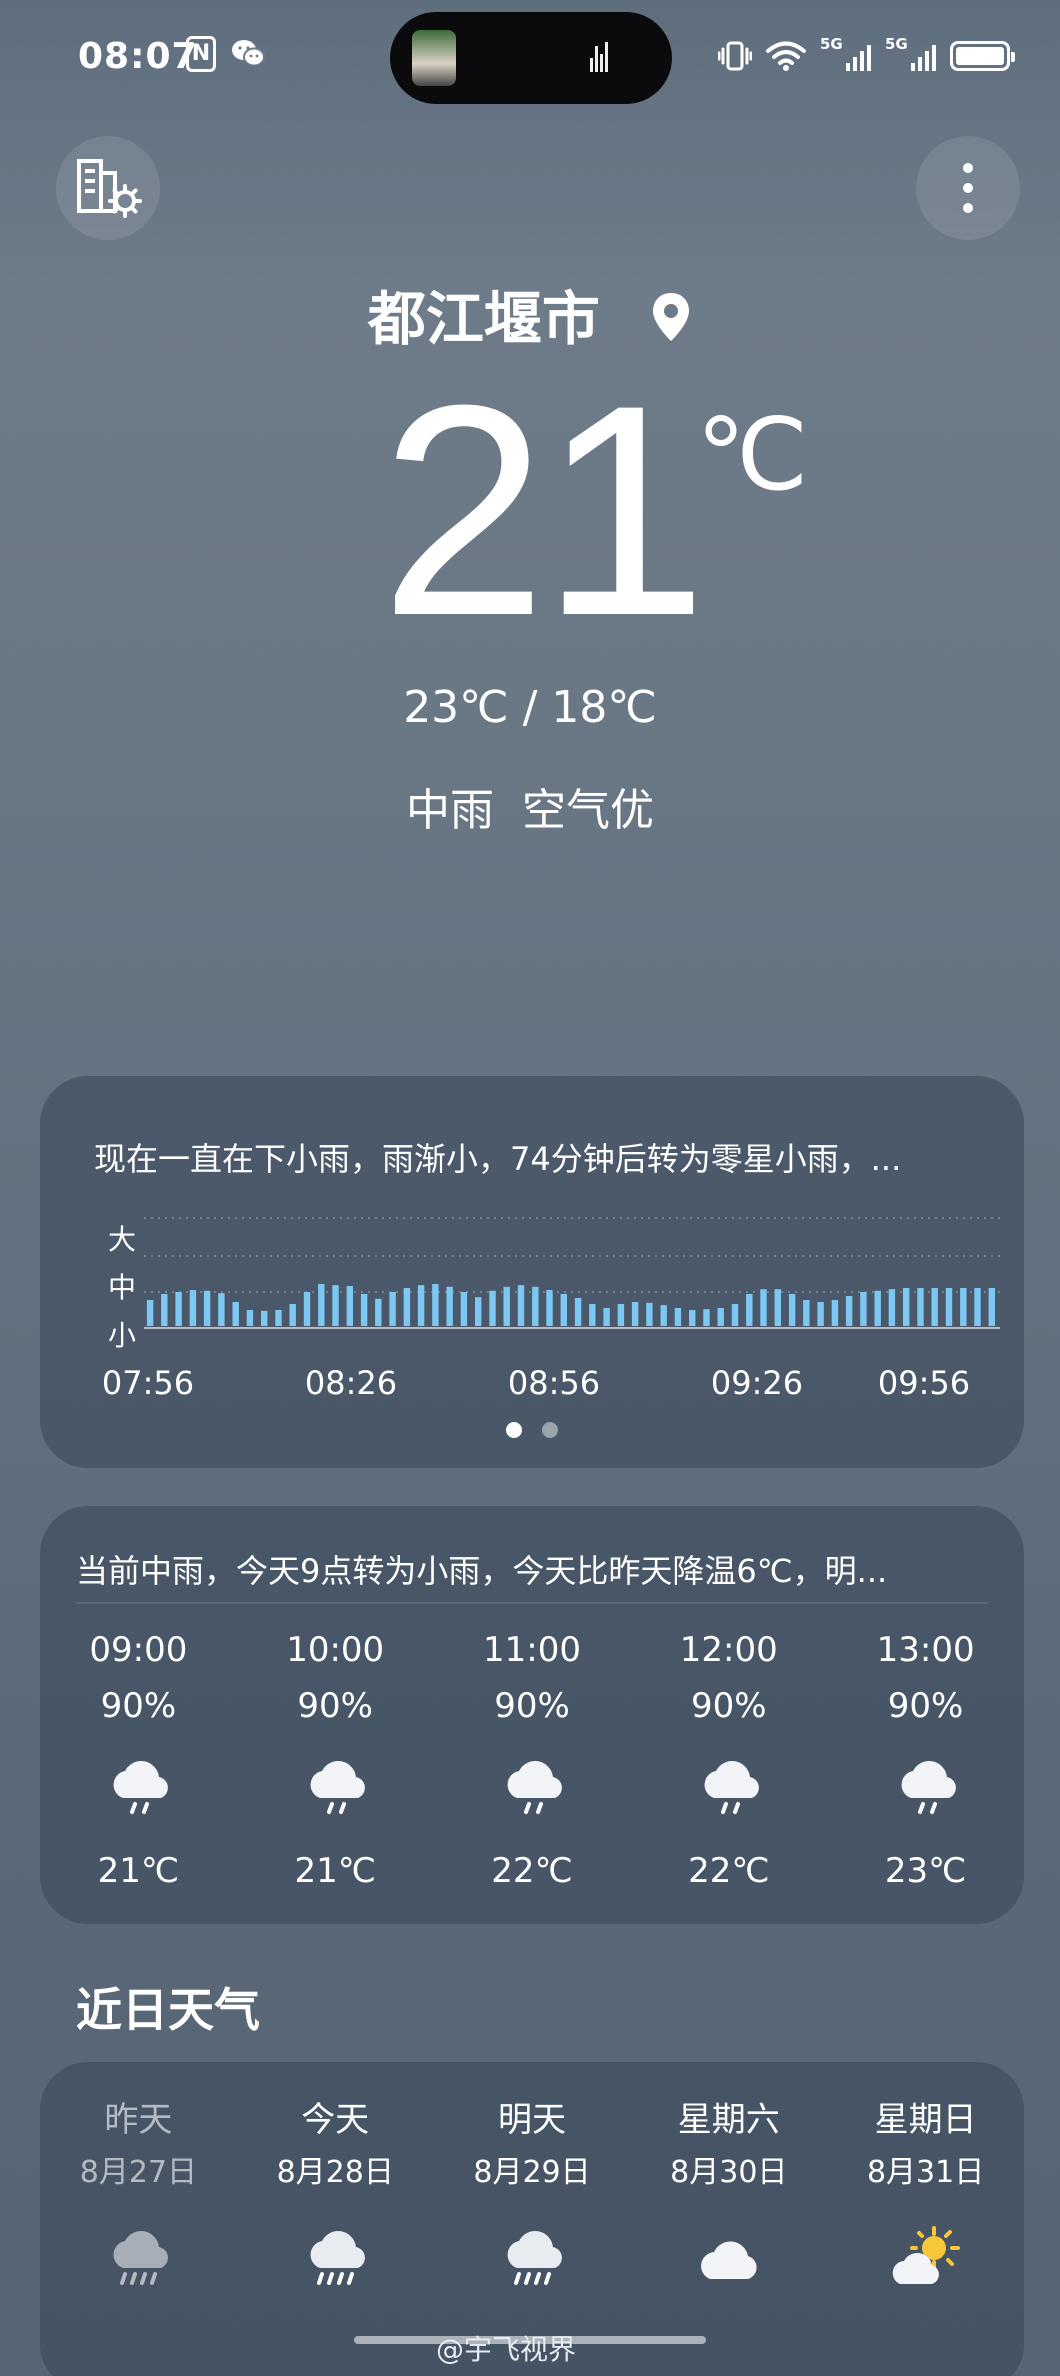 The image size is (1060, 2376). What do you see at coordinates (335, 1769) in the screenshot?
I see `hourly-item: 10:00 90% 21℃` at bounding box center [335, 1769].